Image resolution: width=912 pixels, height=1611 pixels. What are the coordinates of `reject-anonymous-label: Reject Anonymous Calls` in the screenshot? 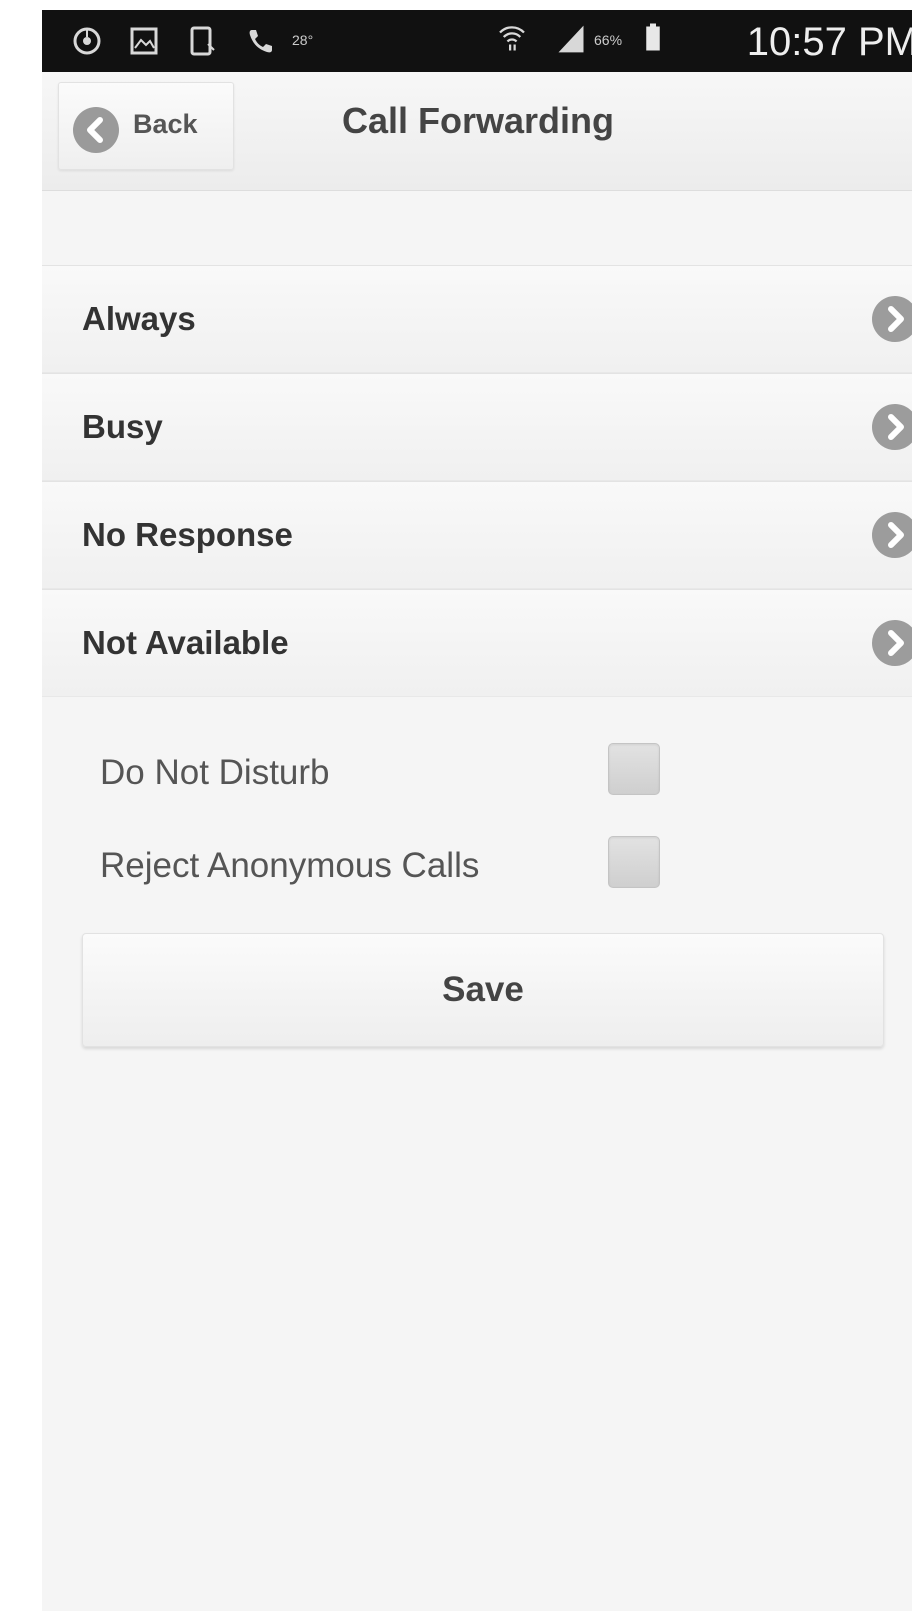 It's located at (290, 865).